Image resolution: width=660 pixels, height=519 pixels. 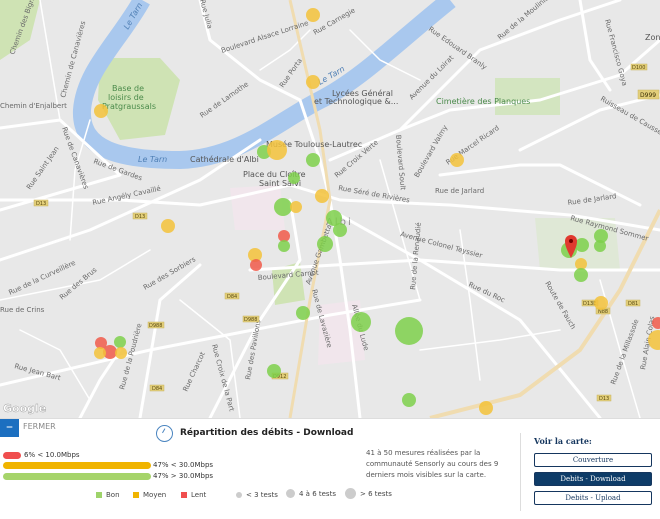 What do you see at coordinates (253, 349) in the screenshot?
I see `svg-text: Rue des Pavillons` at bounding box center [253, 349].